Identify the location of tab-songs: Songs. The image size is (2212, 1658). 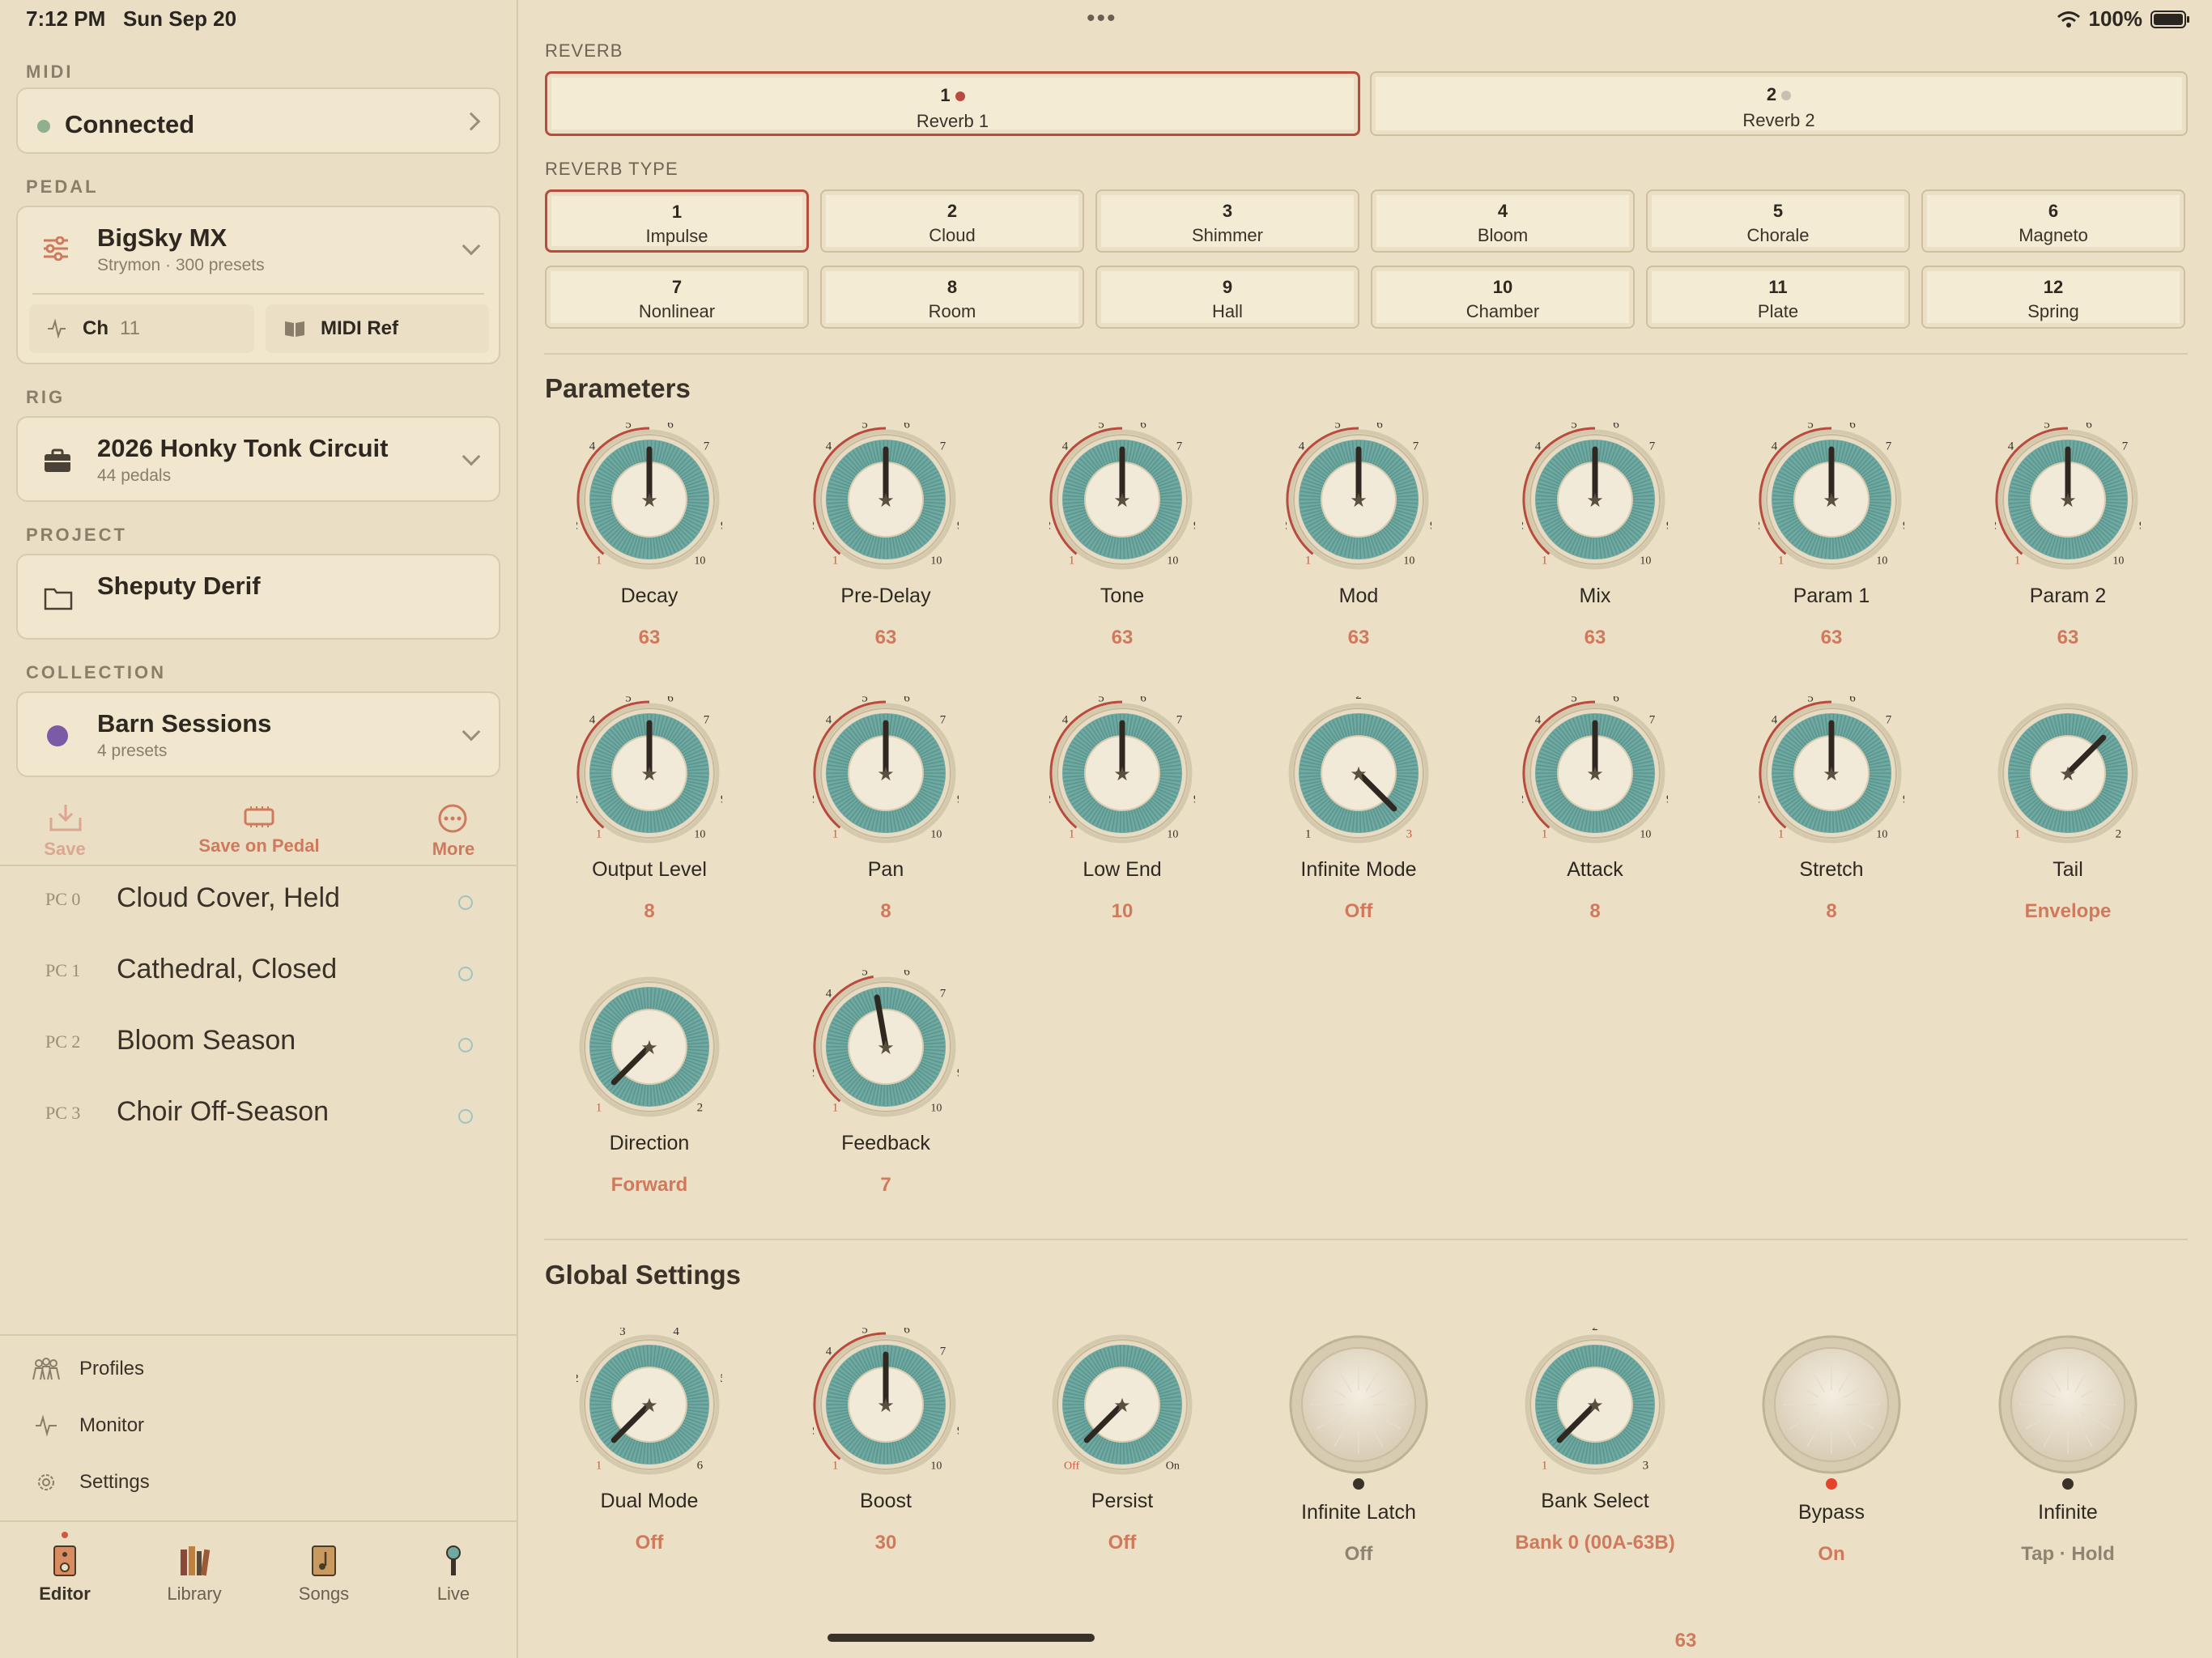
(324, 1575).